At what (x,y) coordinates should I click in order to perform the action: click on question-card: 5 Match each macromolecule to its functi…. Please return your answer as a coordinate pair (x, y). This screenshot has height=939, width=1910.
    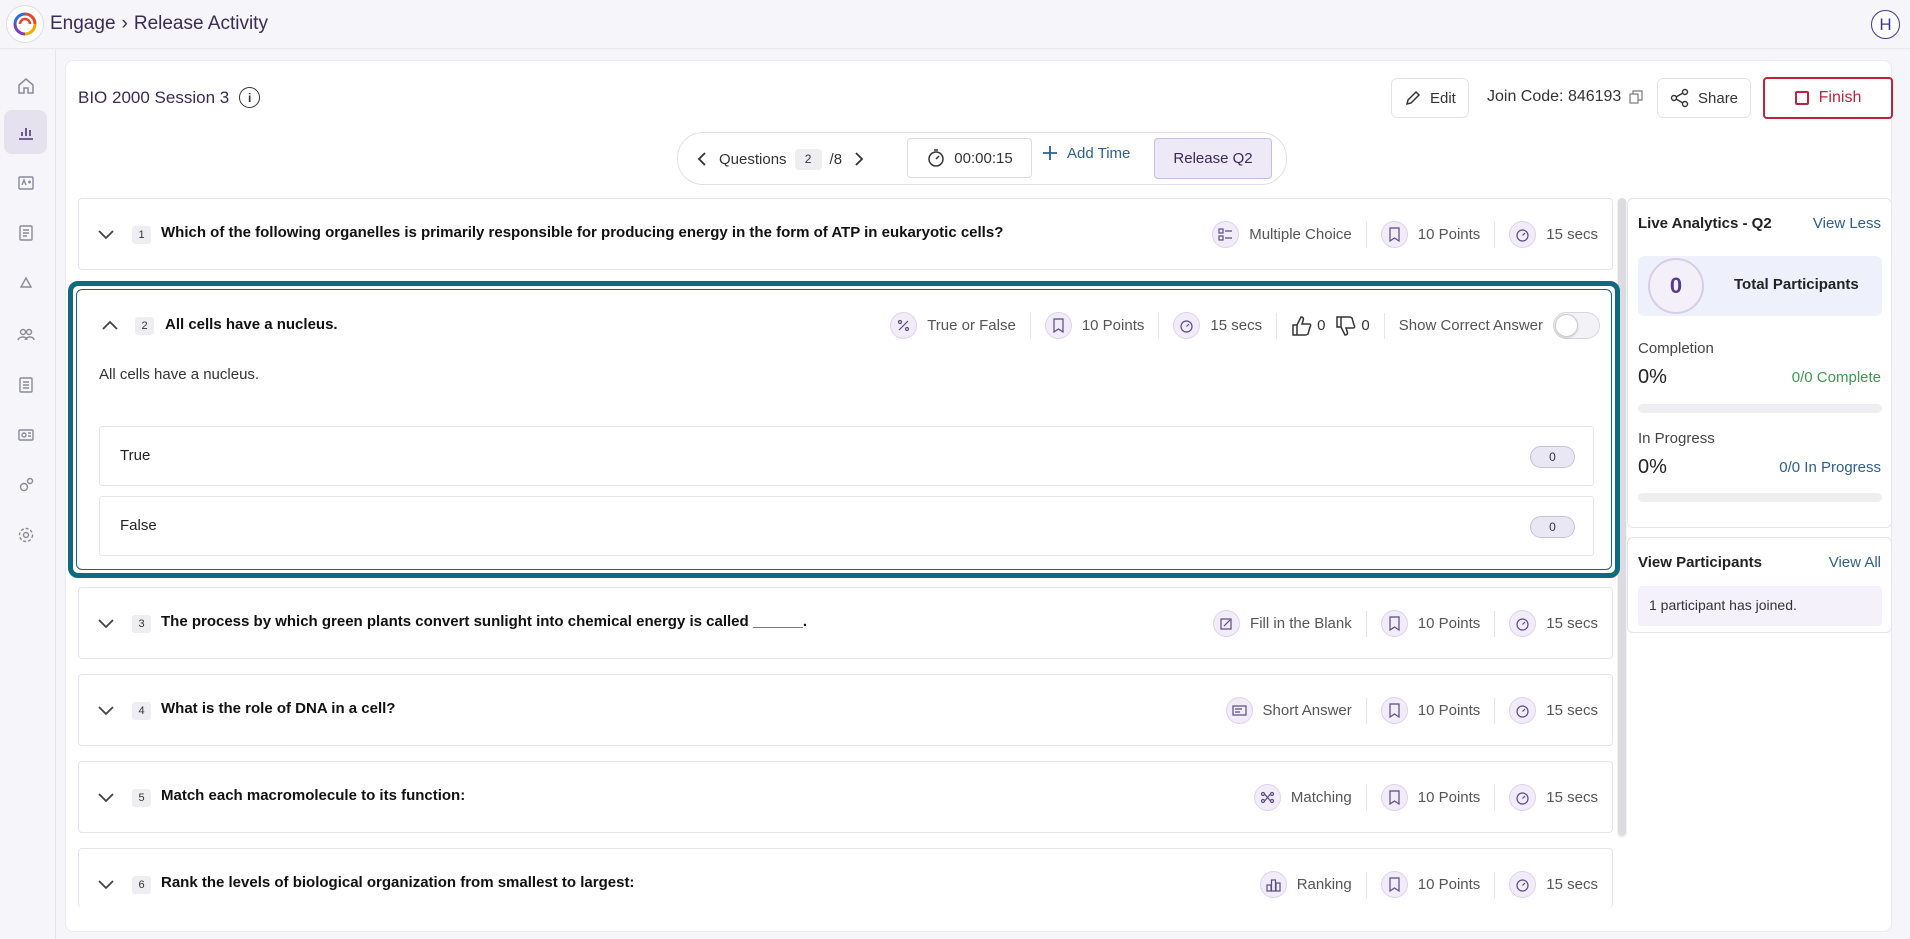
    Looking at the image, I should click on (845, 797).